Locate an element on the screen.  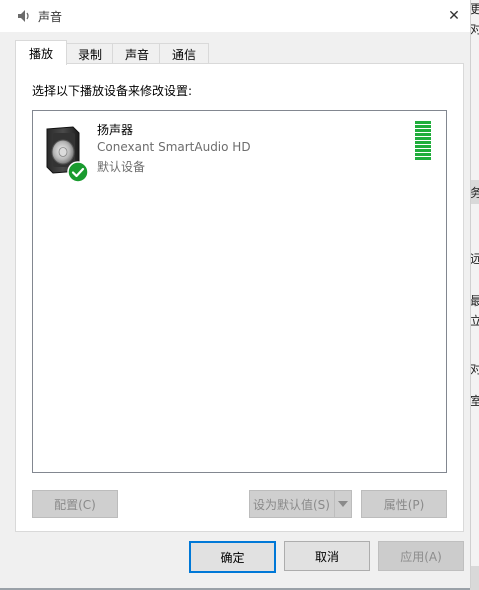
tab-label: 播放 is located at coordinates (40, 53).